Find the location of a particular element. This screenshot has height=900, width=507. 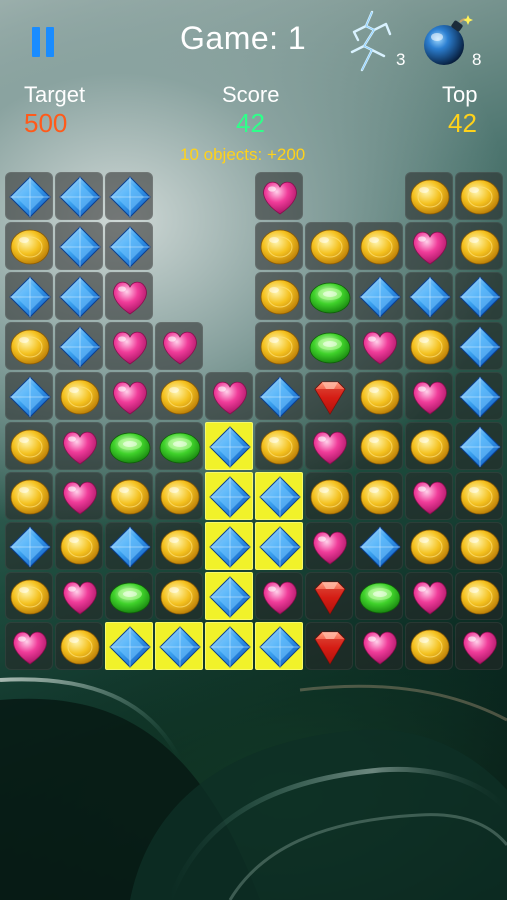

bomb-powerup-icon is located at coordinates (447, 41).